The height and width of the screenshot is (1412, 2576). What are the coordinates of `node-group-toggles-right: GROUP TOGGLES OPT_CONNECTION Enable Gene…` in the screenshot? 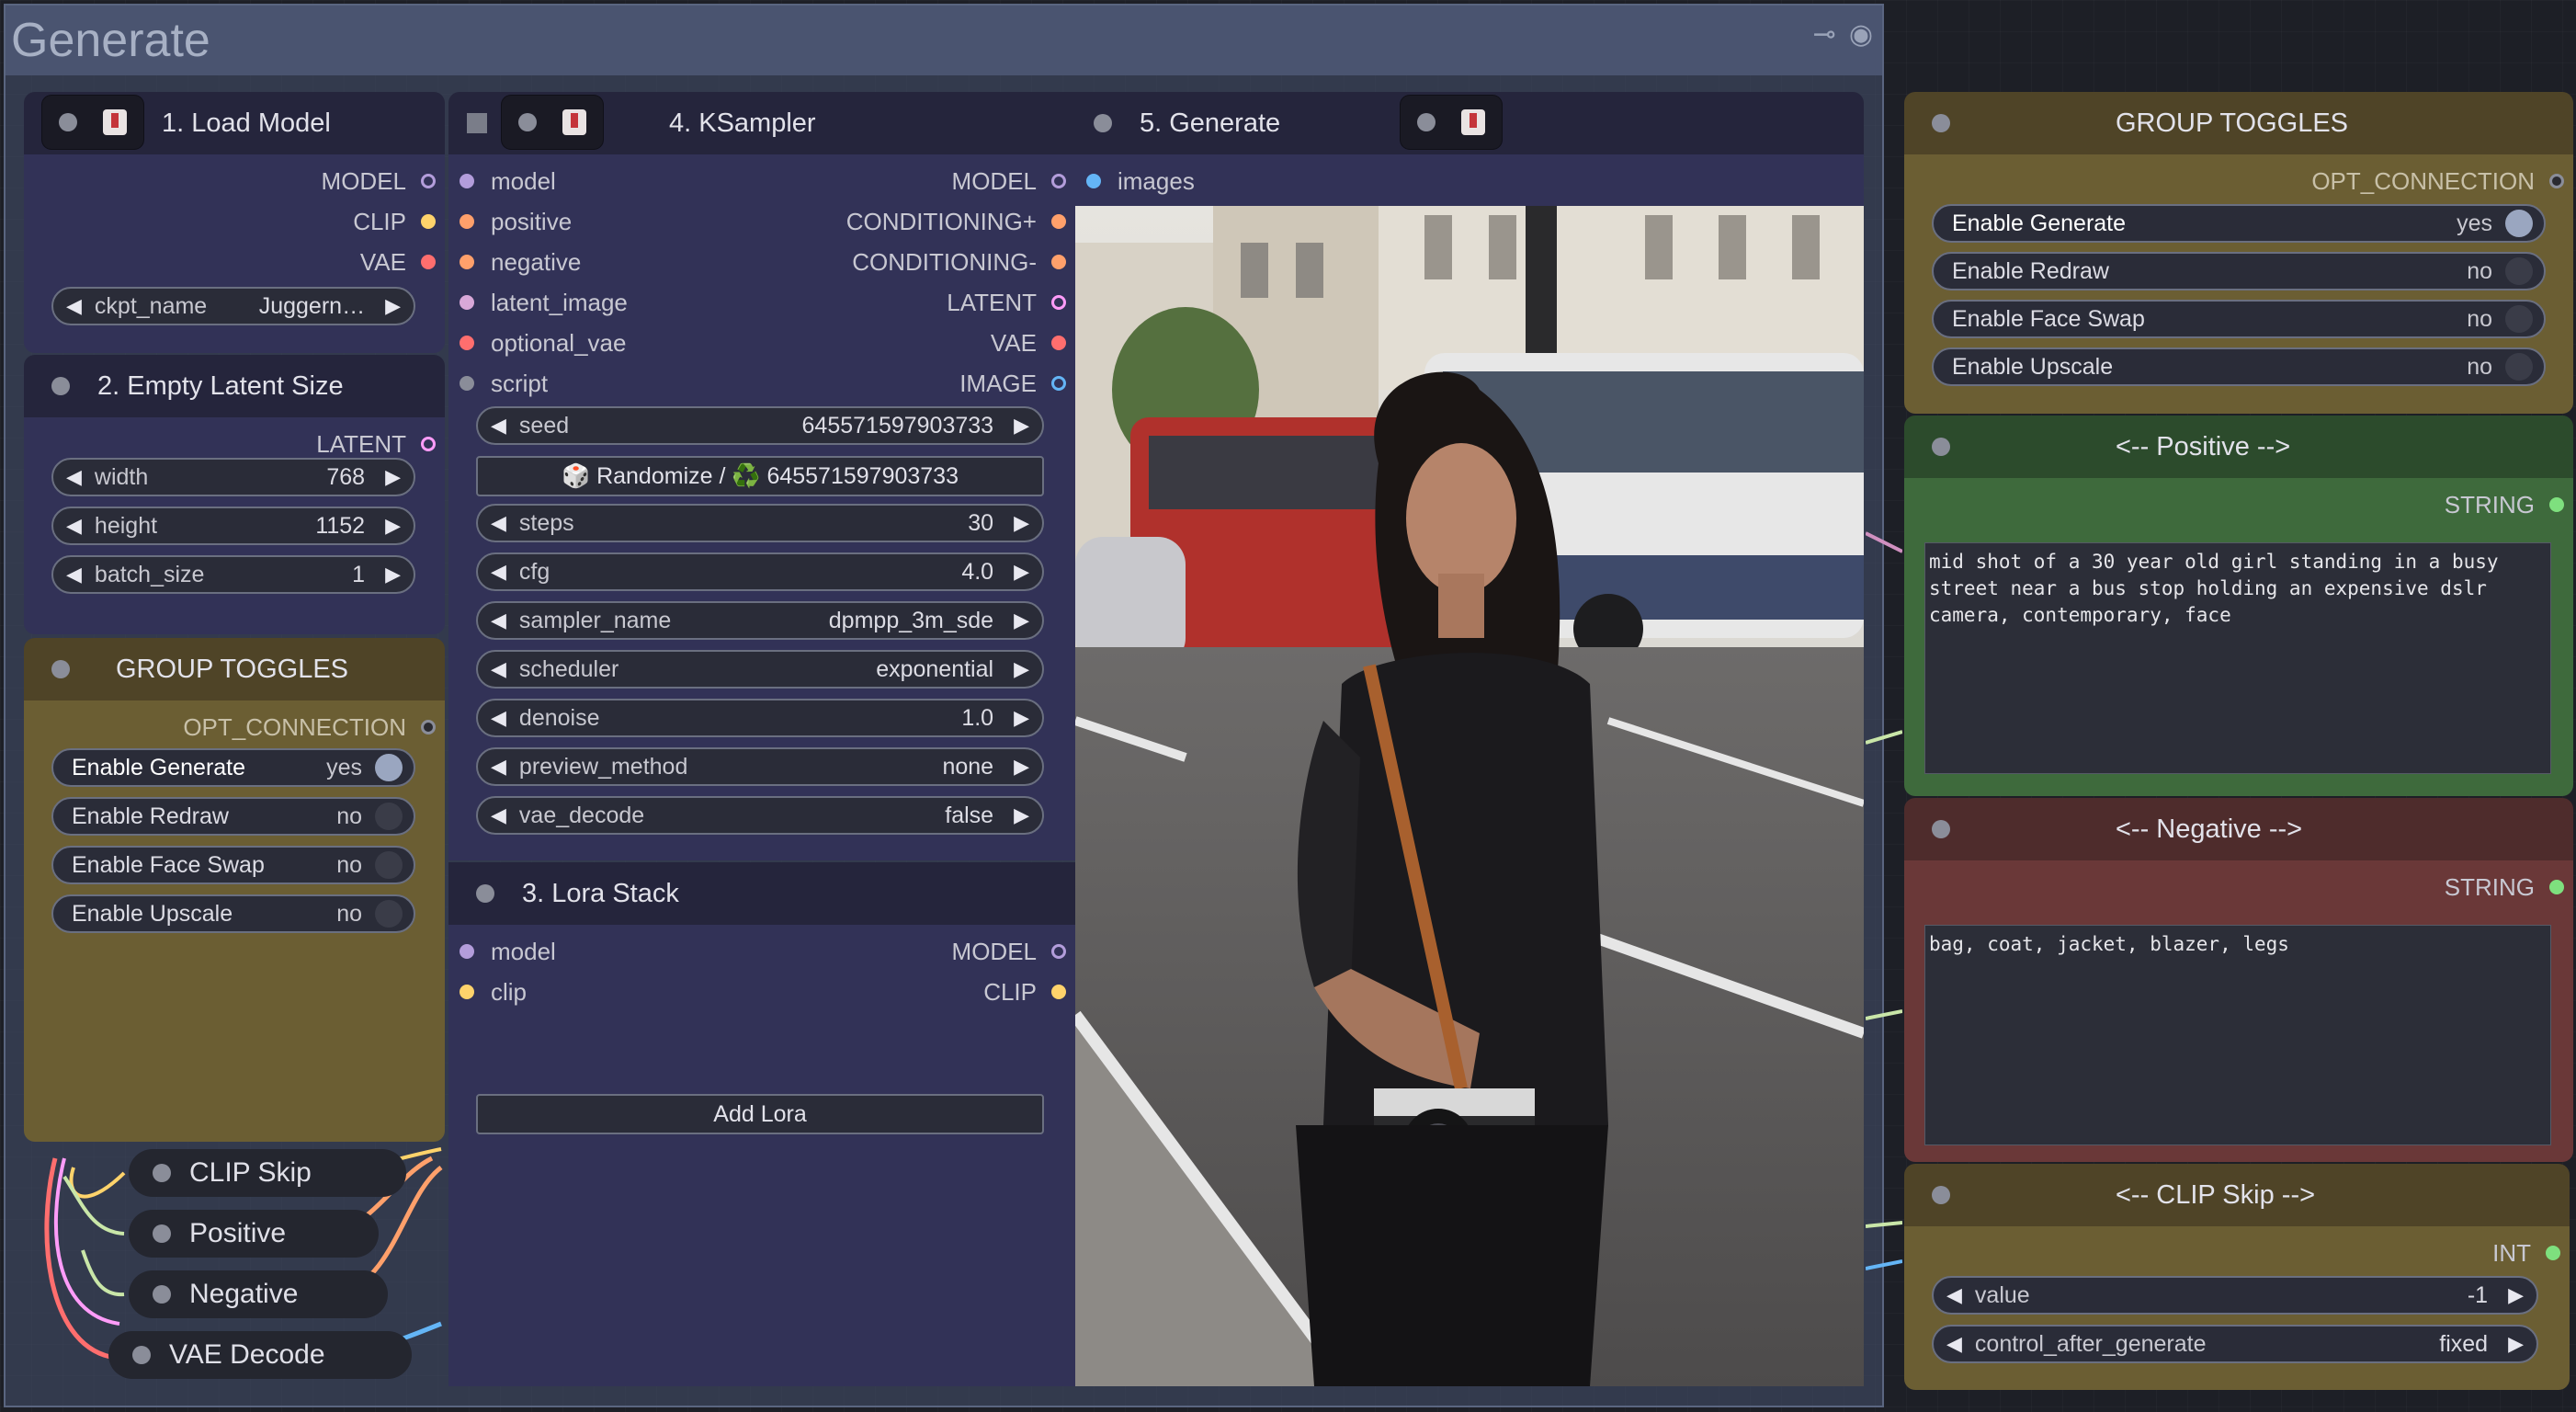 It's located at (2239, 253).